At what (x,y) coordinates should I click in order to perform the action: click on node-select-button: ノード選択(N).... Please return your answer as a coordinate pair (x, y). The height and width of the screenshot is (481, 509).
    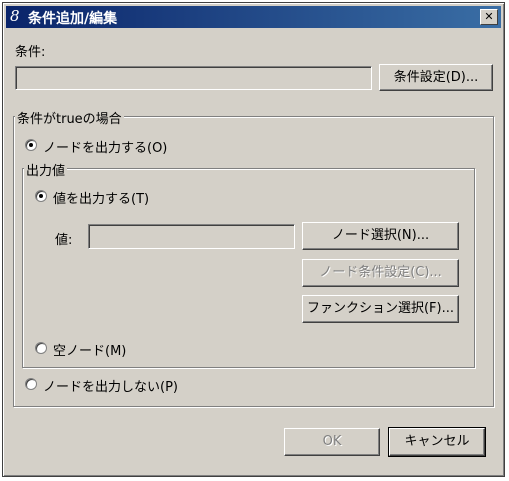
    Looking at the image, I should click on (380, 236).